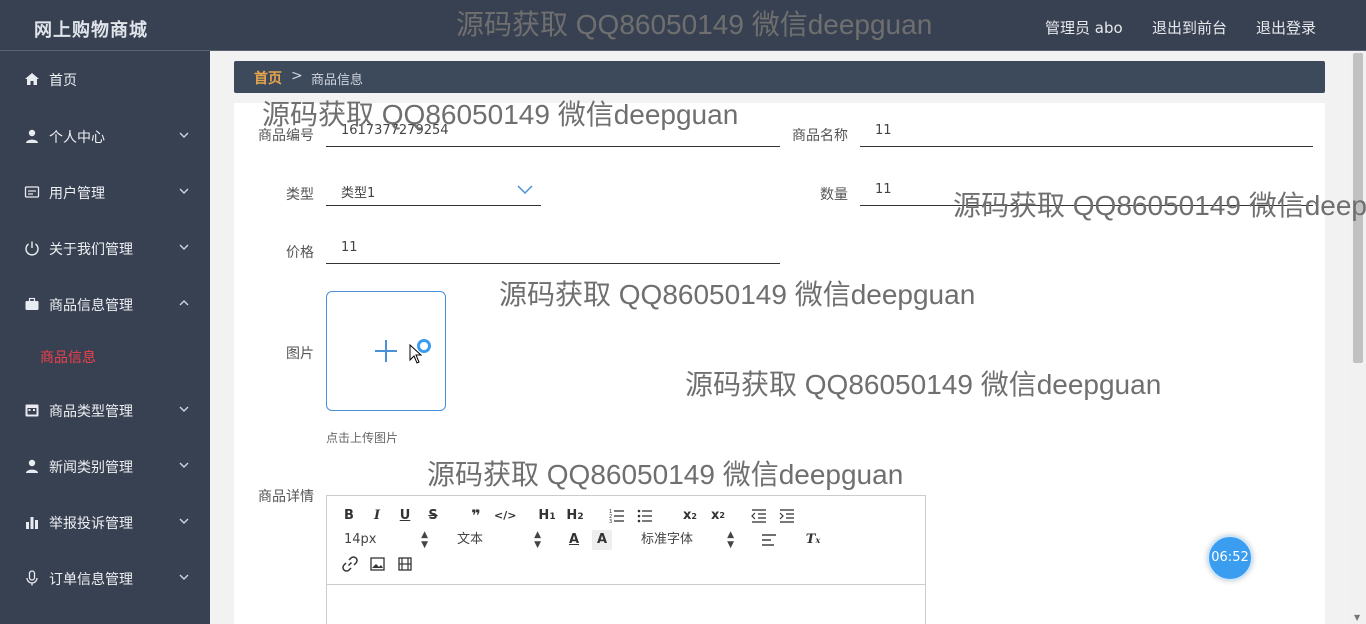 The height and width of the screenshot is (624, 1366). Describe the element at coordinates (91, 580) in the screenshot. I see `sidebar-item-label: 订单信息管理` at that location.